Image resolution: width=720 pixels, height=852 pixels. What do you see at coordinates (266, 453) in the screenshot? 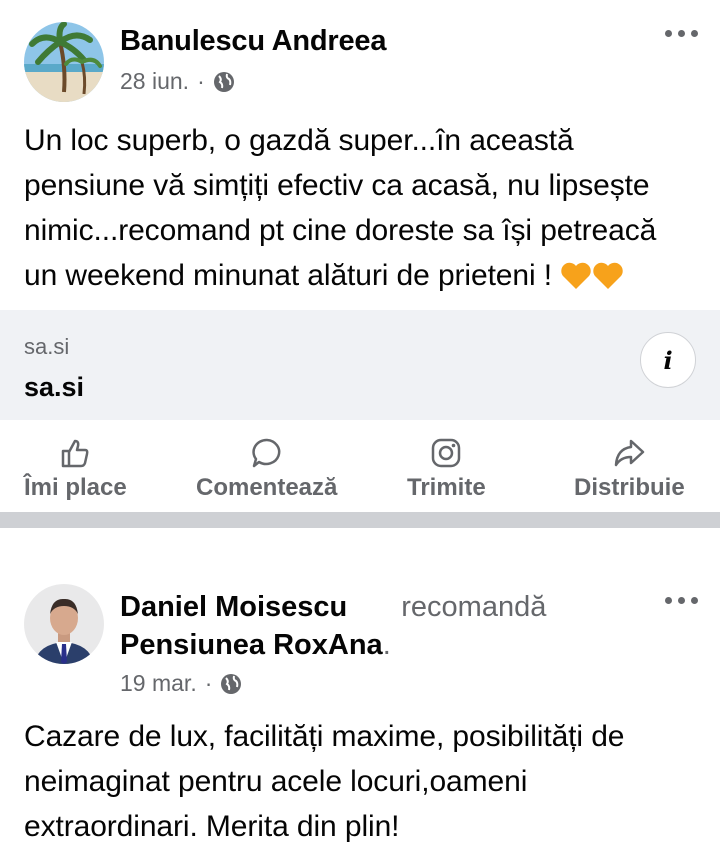
I see `comment-icon` at bounding box center [266, 453].